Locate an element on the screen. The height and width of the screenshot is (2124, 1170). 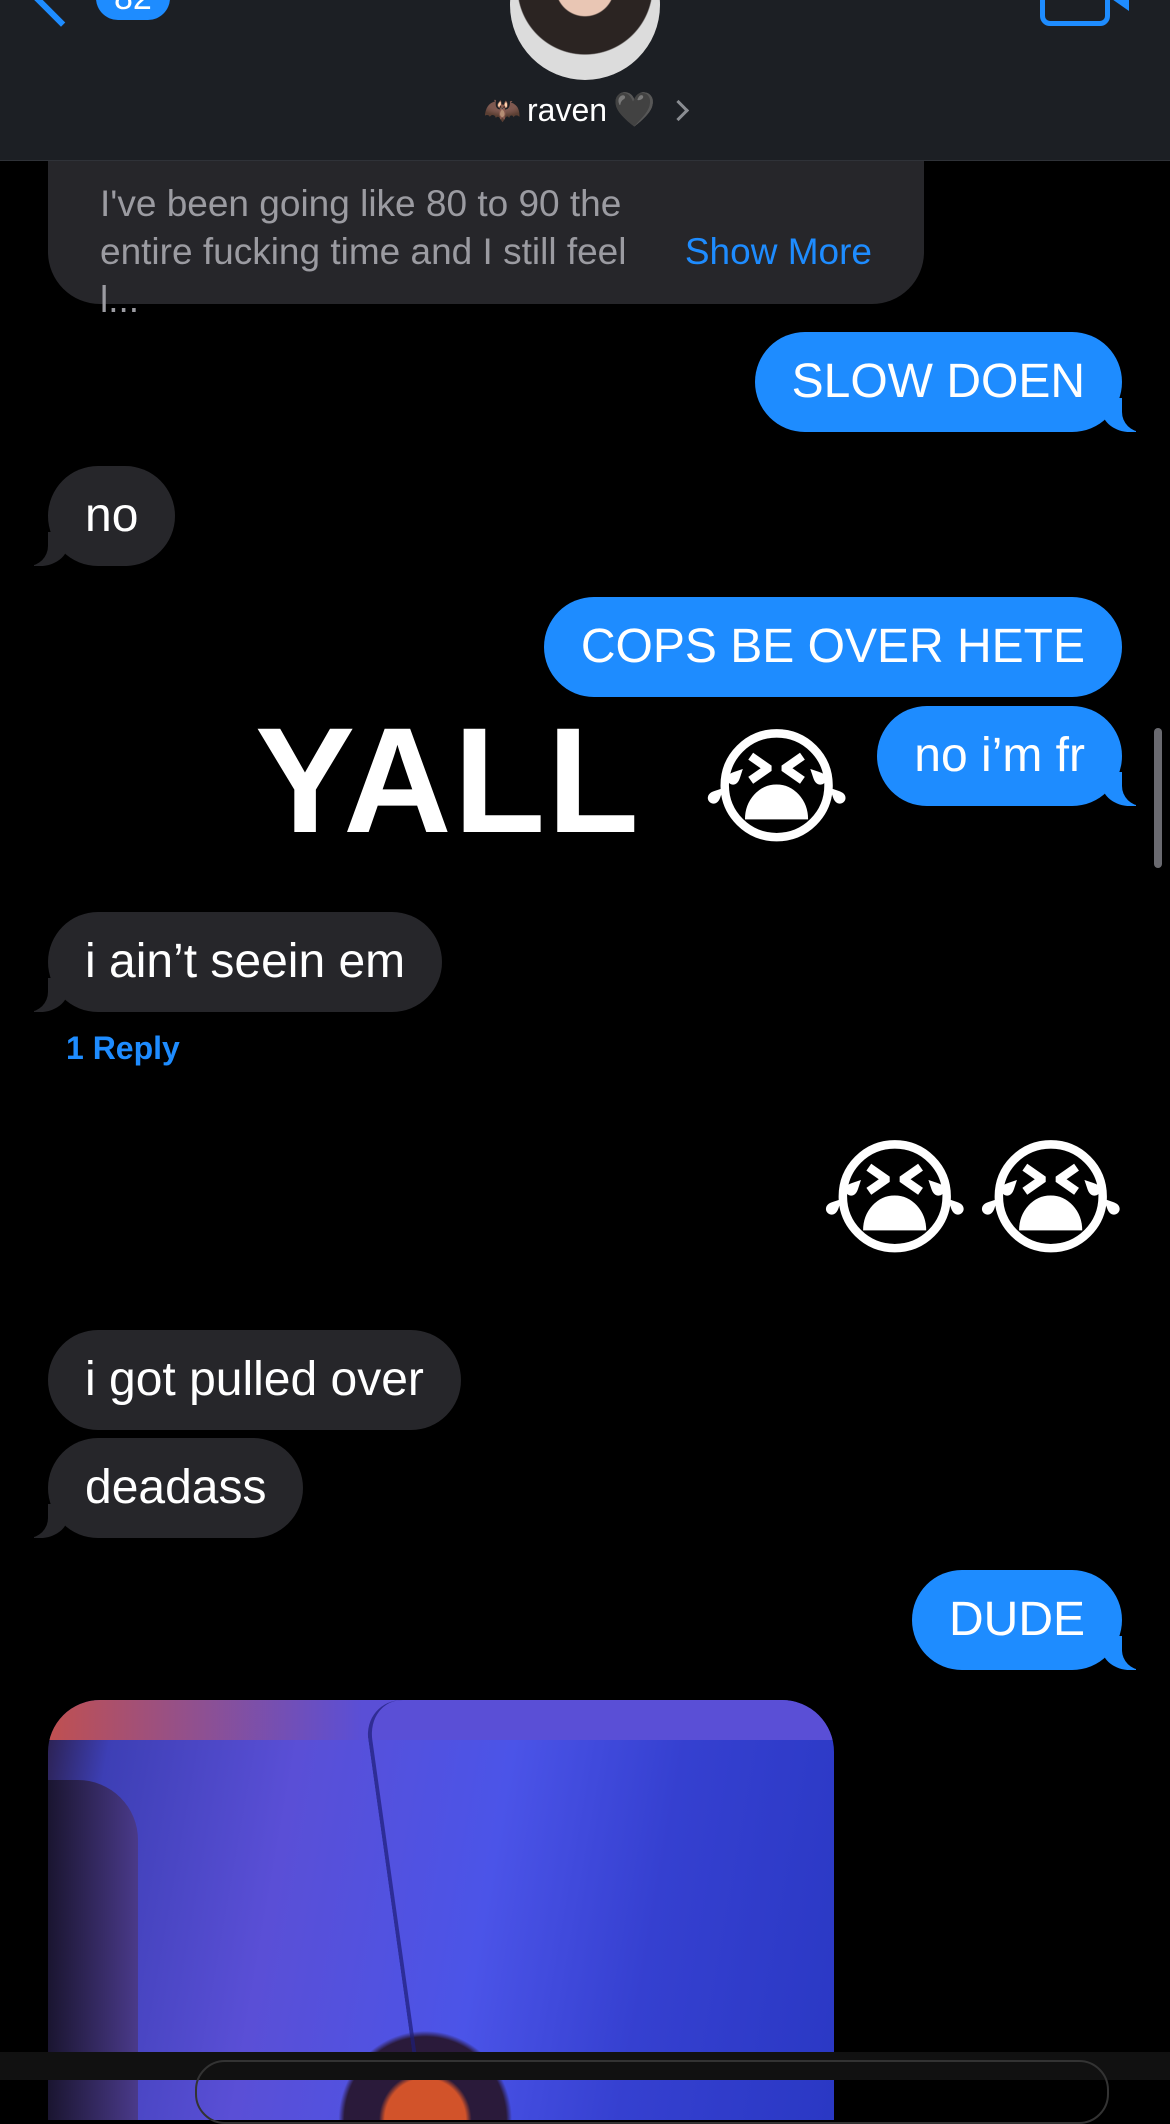
big-text-effect: YALL 😭 is located at coordinates (554, 784).